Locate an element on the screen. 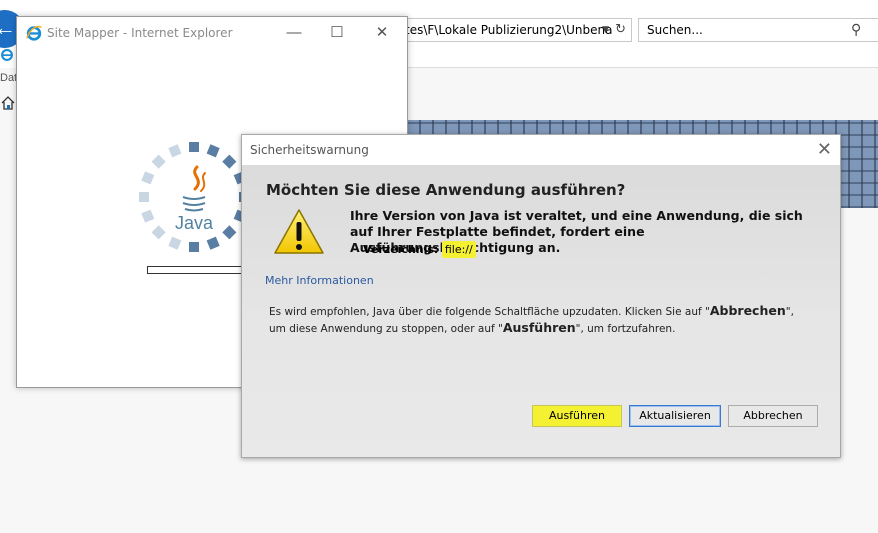  dialog-title-bar: Sicherheitswarnung ✕ is located at coordinates (541, 150).